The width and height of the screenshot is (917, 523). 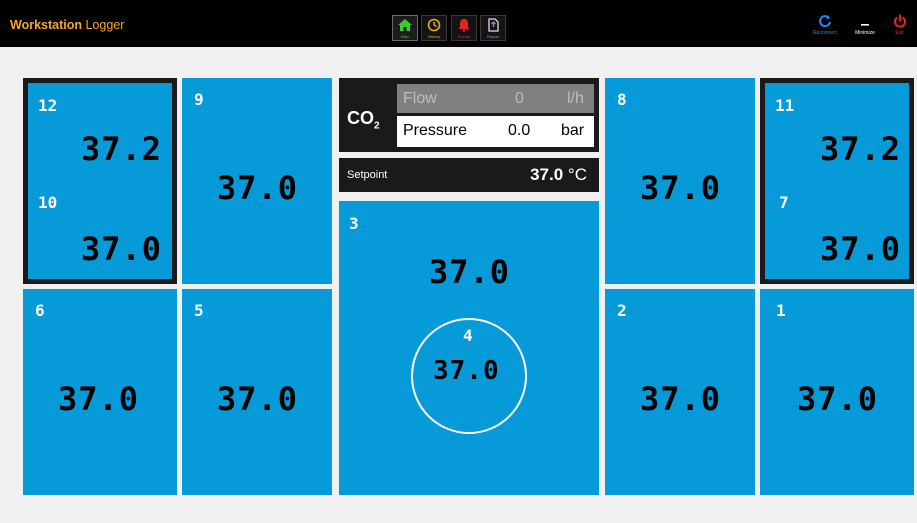 What do you see at coordinates (899, 33) in the screenshot?
I see `exit-label: Exit` at bounding box center [899, 33].